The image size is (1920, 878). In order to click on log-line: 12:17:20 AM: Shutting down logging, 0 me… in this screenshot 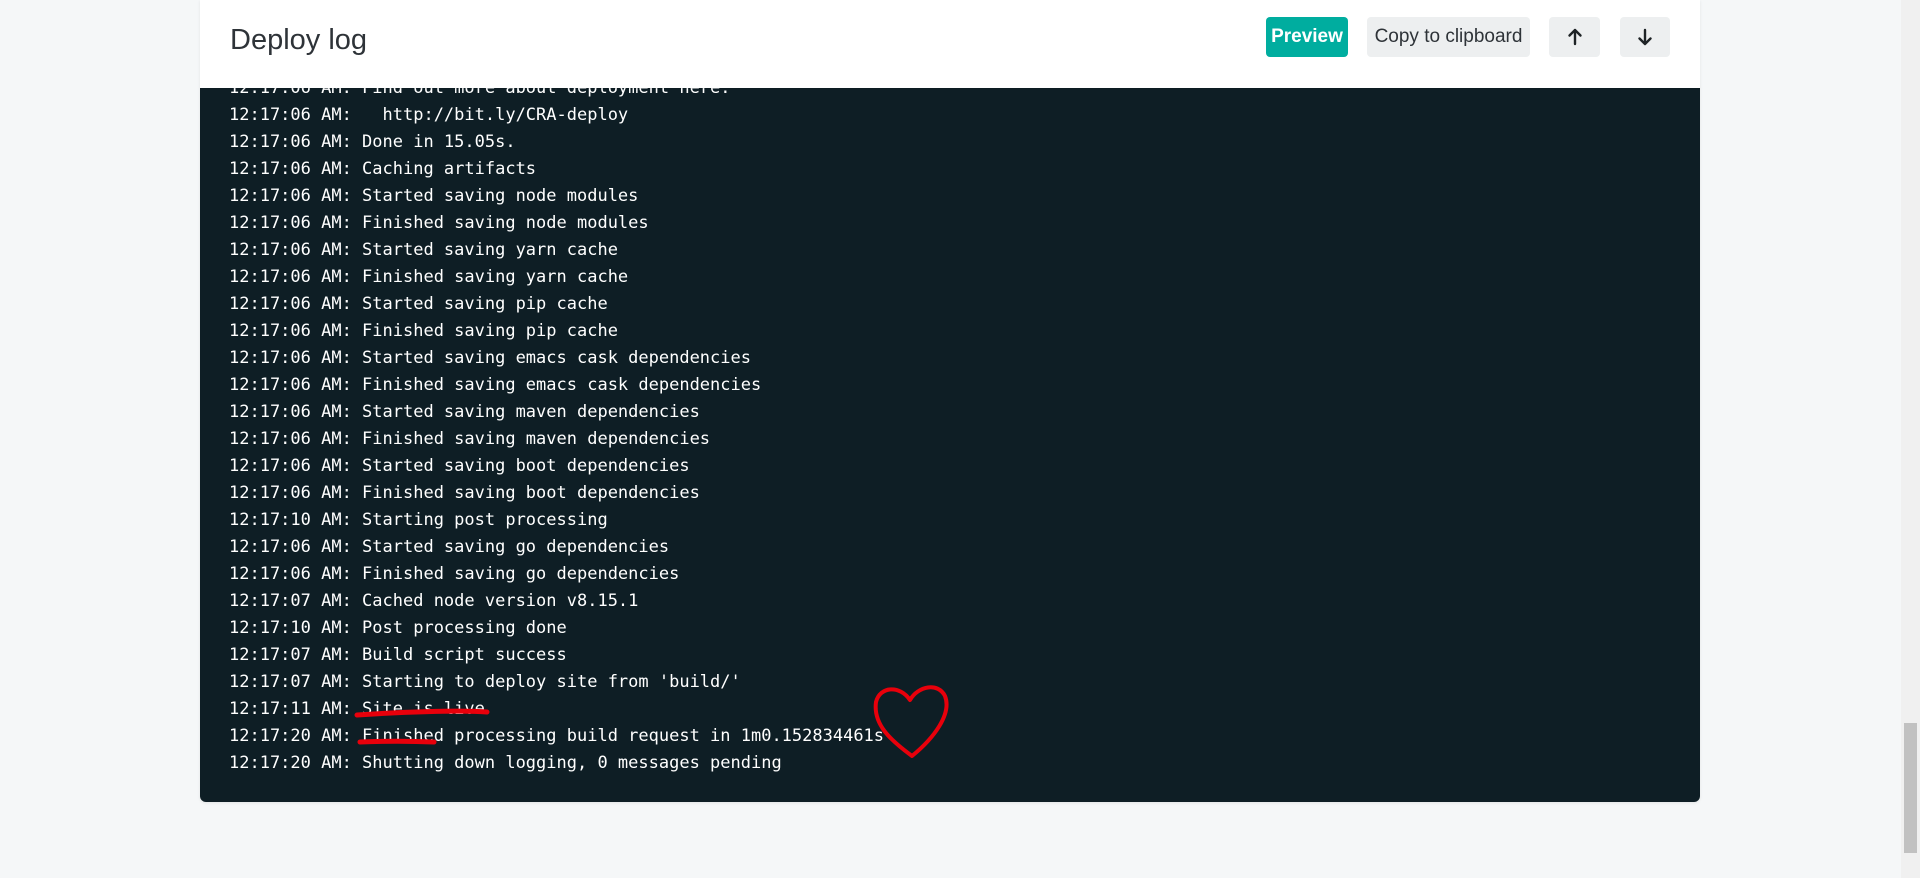, I will do `click(505, 763)`.